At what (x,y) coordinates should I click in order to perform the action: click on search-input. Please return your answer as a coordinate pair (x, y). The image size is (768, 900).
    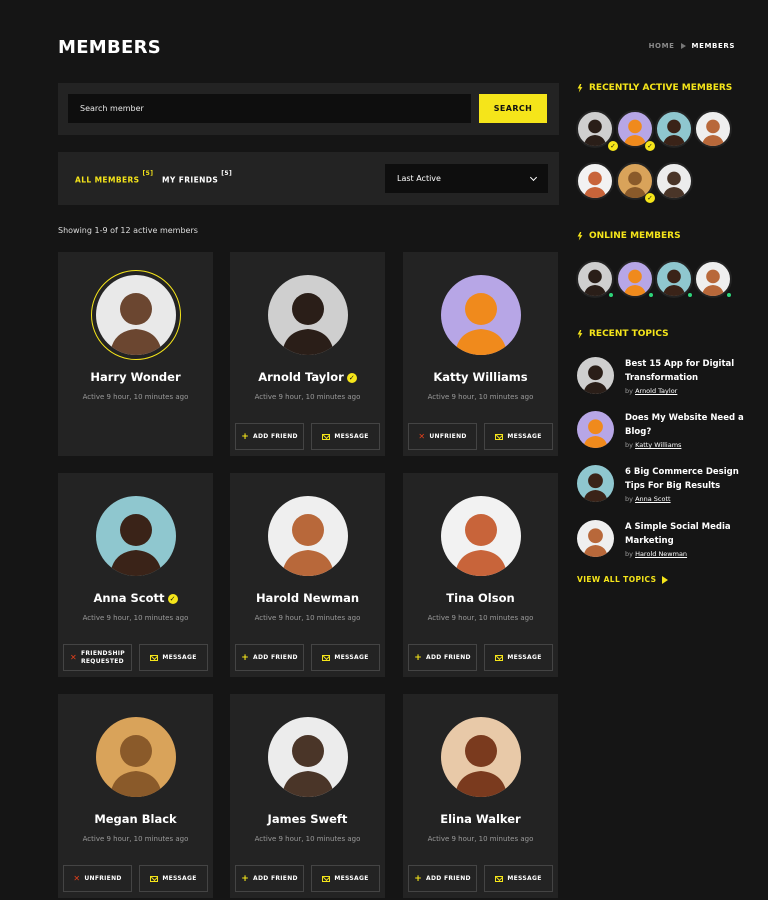
    Looking at the image, I should click on (269, 108).